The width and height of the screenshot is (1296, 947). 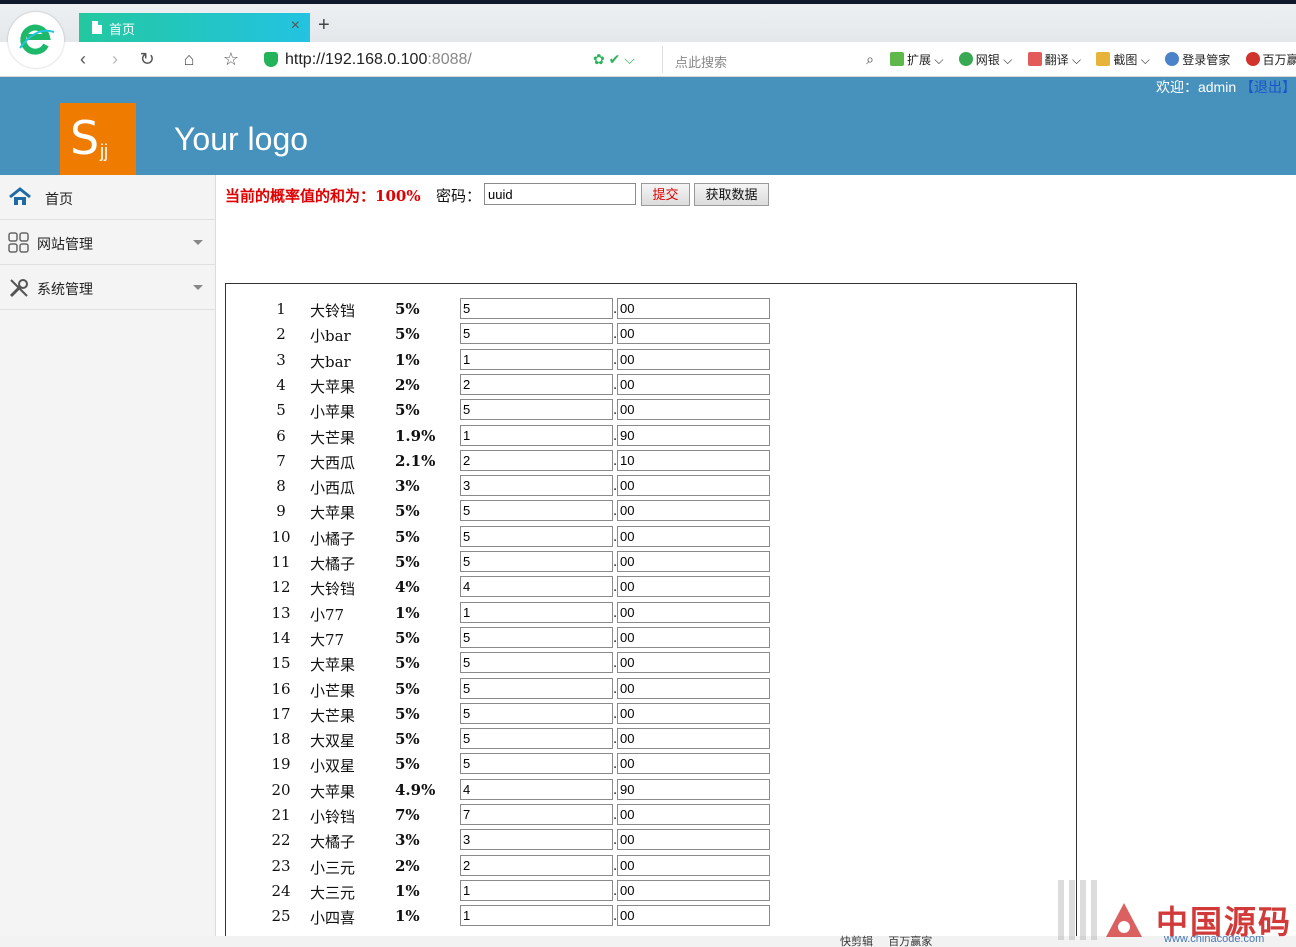 I want to click on sidebar-item-system-management: 系统管理, so click(x=107, y=287).